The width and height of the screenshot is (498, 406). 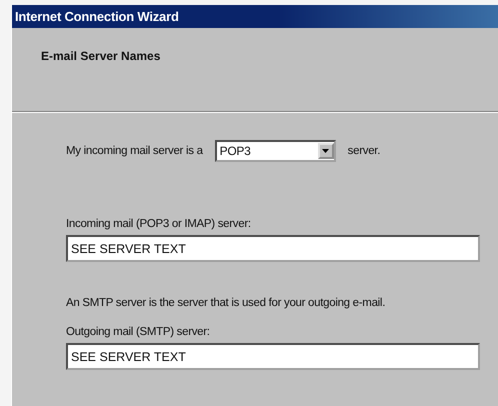 I want to click on incoming-server-label: Incoming mail (POP3 or IMAP) server:, so click(x=159, y=224).